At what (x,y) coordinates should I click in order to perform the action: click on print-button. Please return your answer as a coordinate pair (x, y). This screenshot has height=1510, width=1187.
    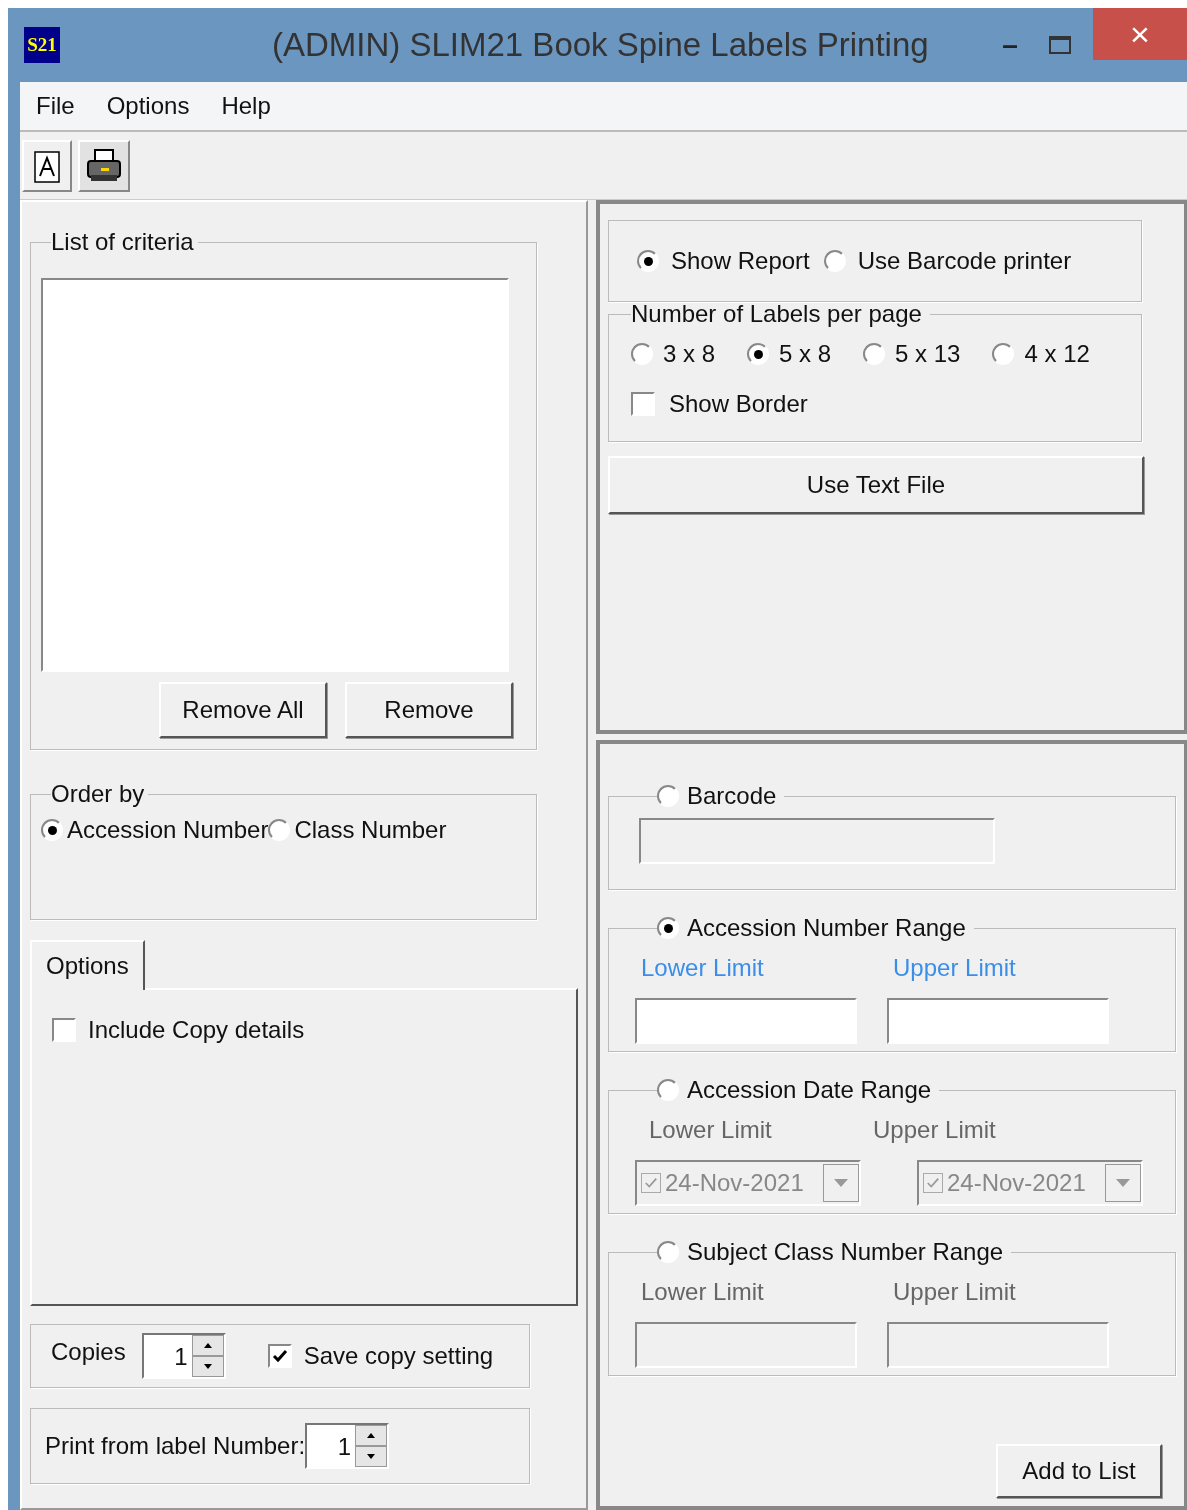
    Looking at the image, I should click on (104, 165).